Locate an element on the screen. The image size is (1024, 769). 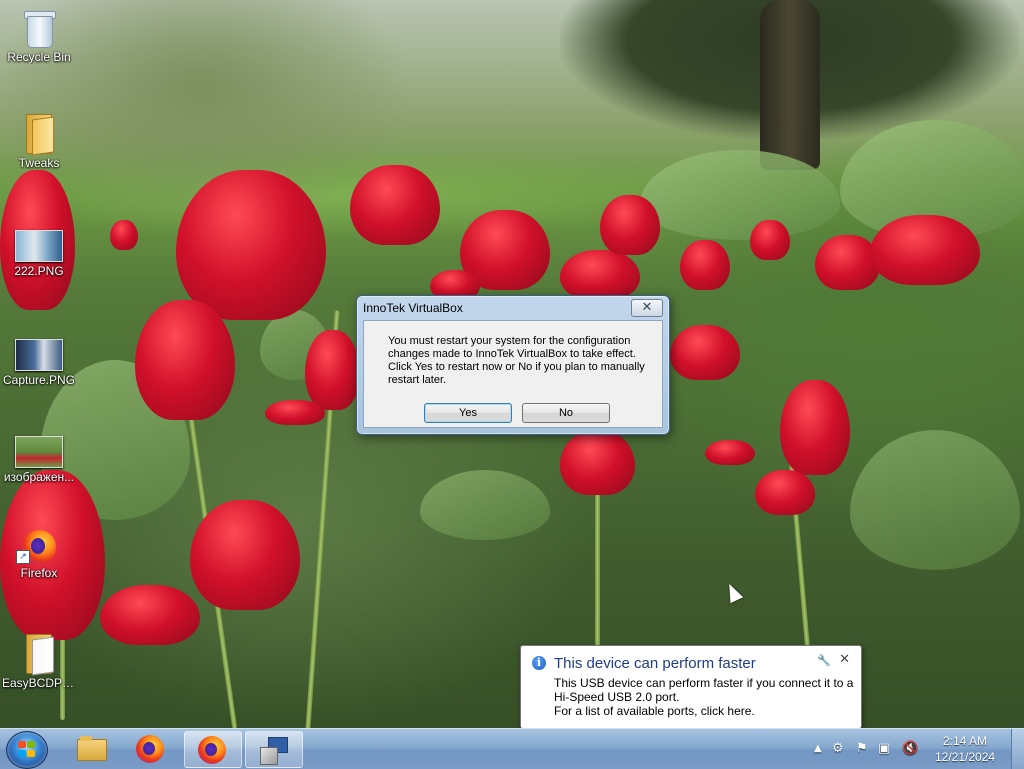
start-button is located at coordinates (27, 750).